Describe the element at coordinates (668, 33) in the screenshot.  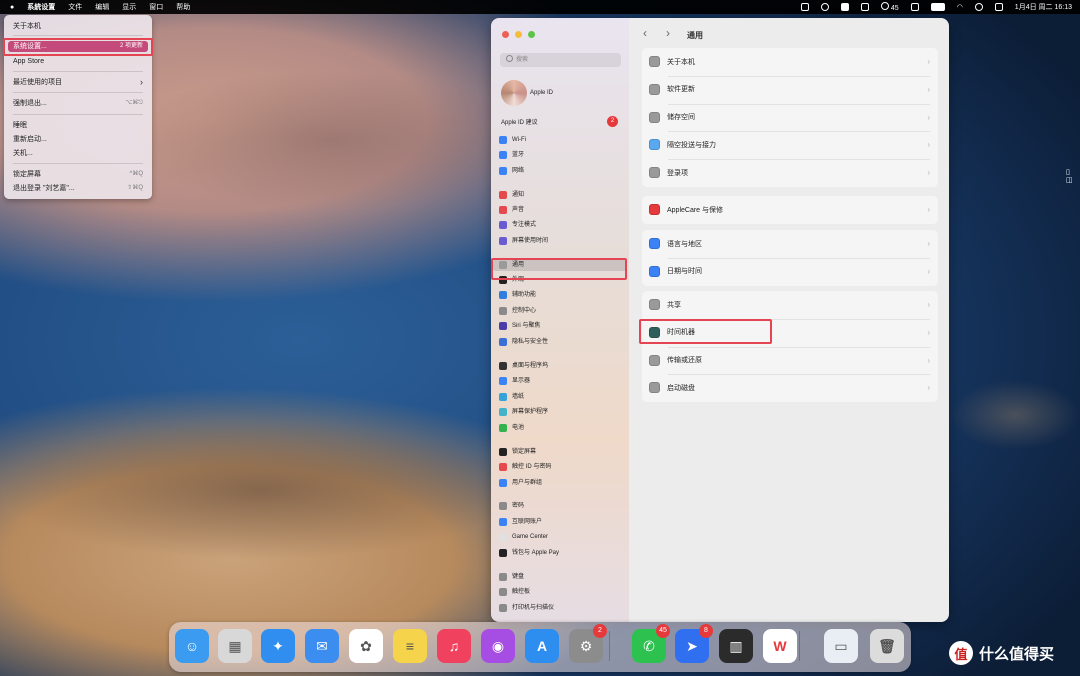
I see `forward-chevron-icon: ›` at that location.